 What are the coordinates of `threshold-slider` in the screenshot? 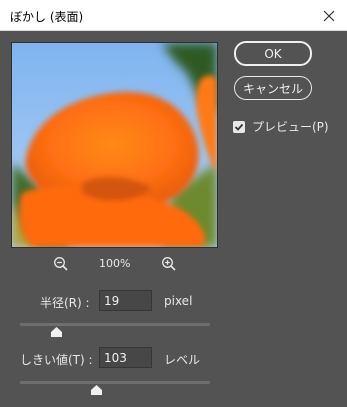 It's located at (115, 382).